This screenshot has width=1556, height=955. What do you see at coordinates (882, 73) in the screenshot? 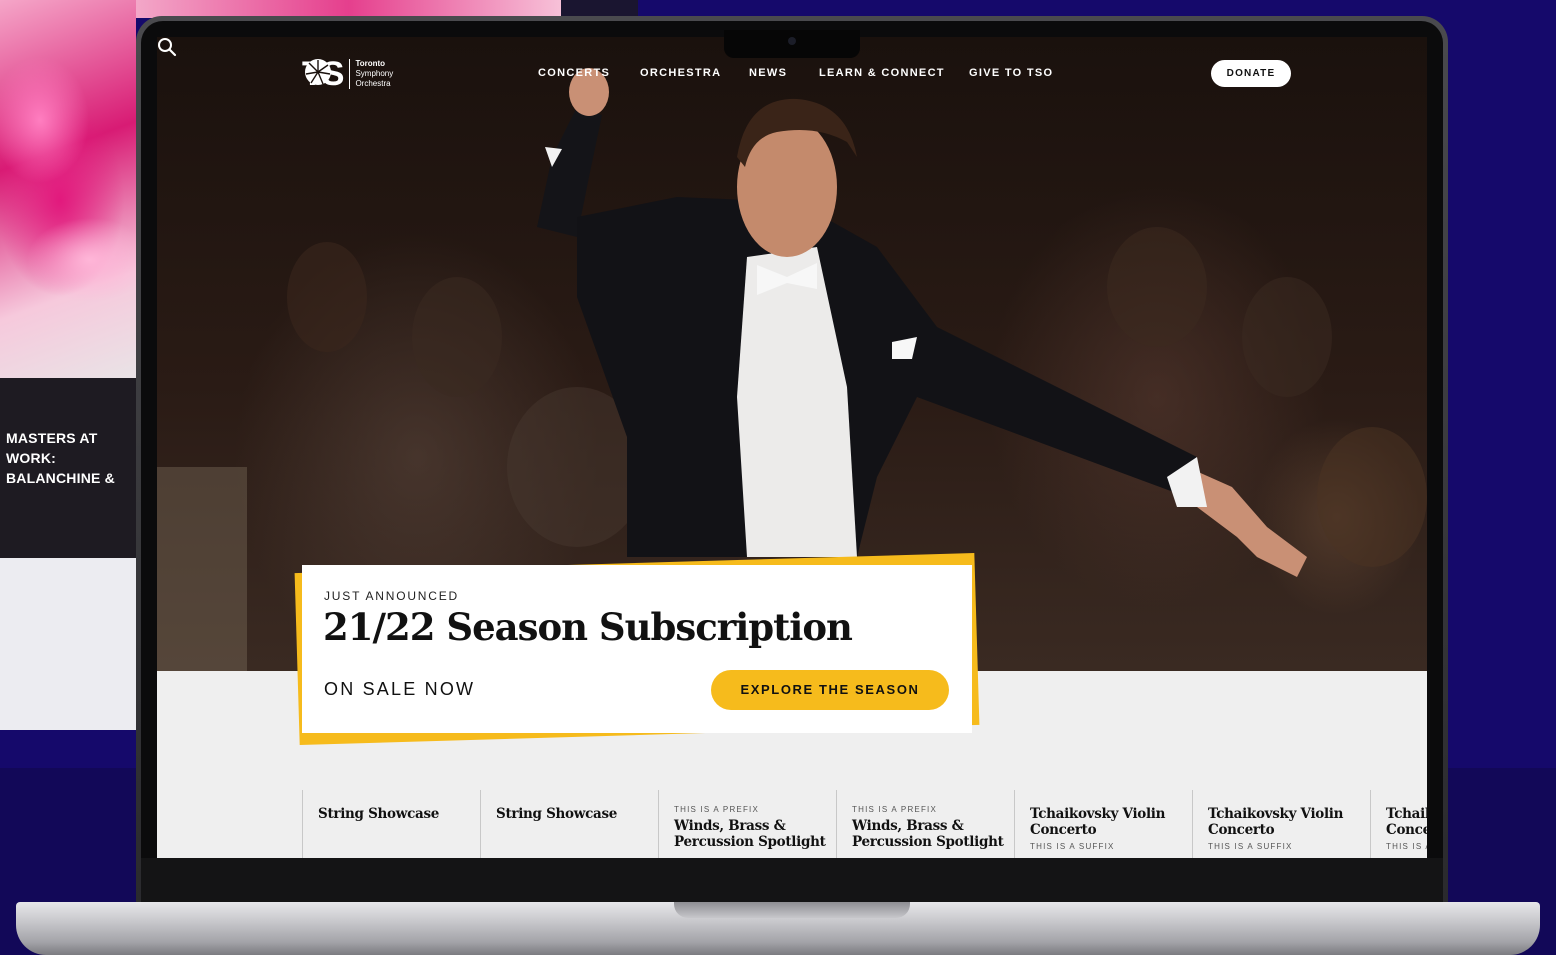
I see `nav-learn-connect: LEARN & CONNECT` at bounding box center [882, 73].